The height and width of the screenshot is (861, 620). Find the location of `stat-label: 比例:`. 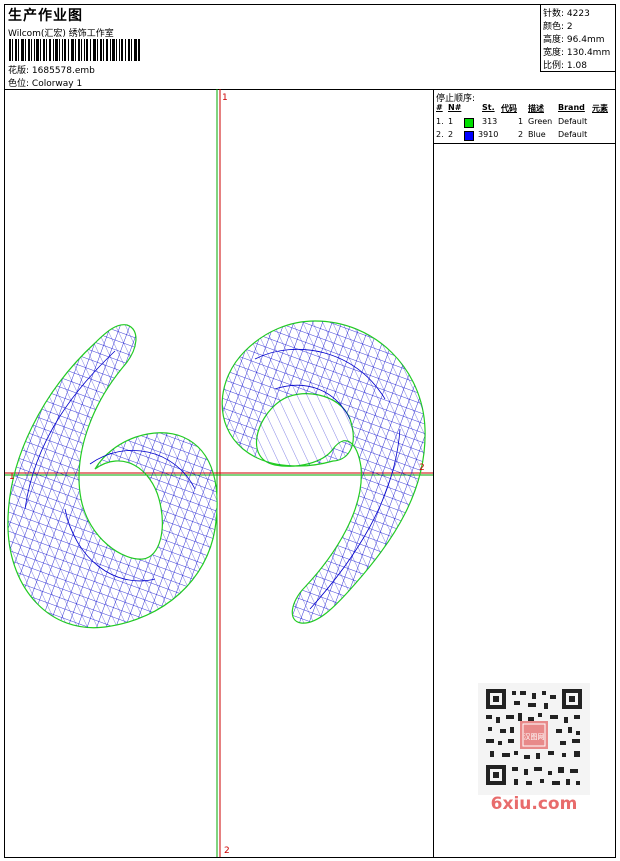

stat-label: 比例: is located at coordinates (554, 66).